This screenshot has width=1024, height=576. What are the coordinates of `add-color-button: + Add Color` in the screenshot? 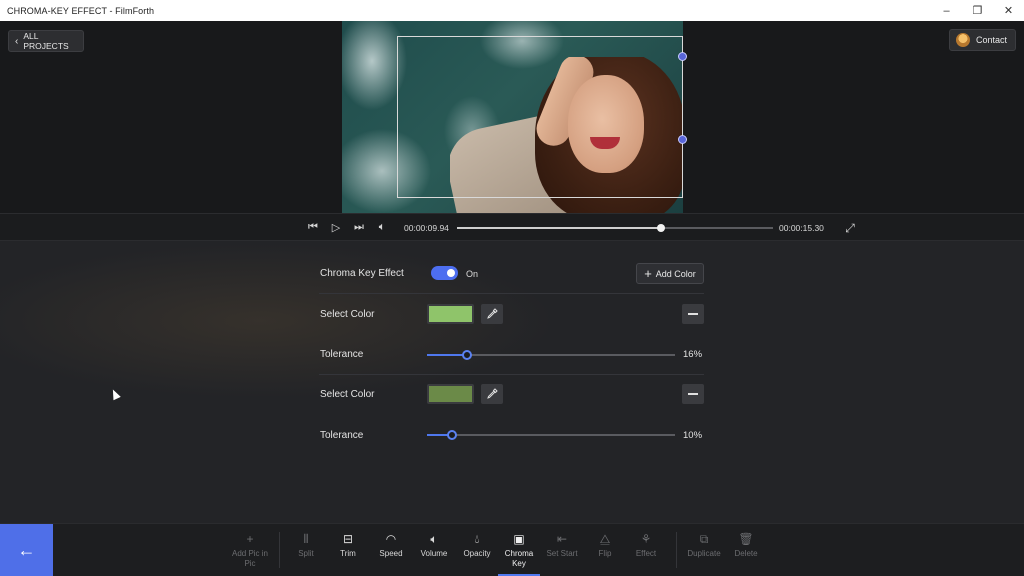 It's located at (670, 273).